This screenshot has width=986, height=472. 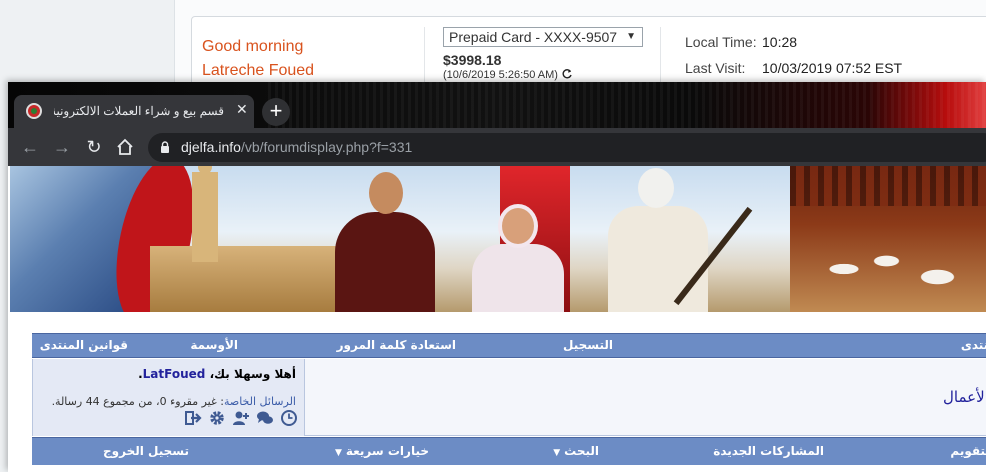 What do you see at coordinates (265, 418) in the screenshot?
I see `chat-icon` at bounding box center [265, 418].